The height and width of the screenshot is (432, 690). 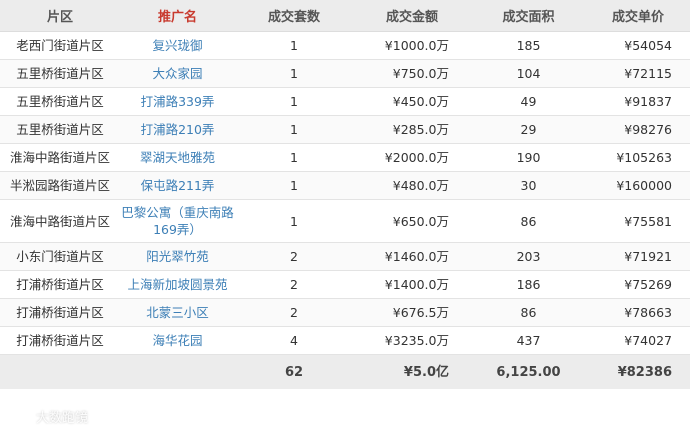 What do you see at coordinates (345, 256) in the screenshot?
I see `table-row: 小东门街道片区 阳光翠竹苑 2 ¥1460.0万 203 ¥71921` at bounding box center [345, 256].